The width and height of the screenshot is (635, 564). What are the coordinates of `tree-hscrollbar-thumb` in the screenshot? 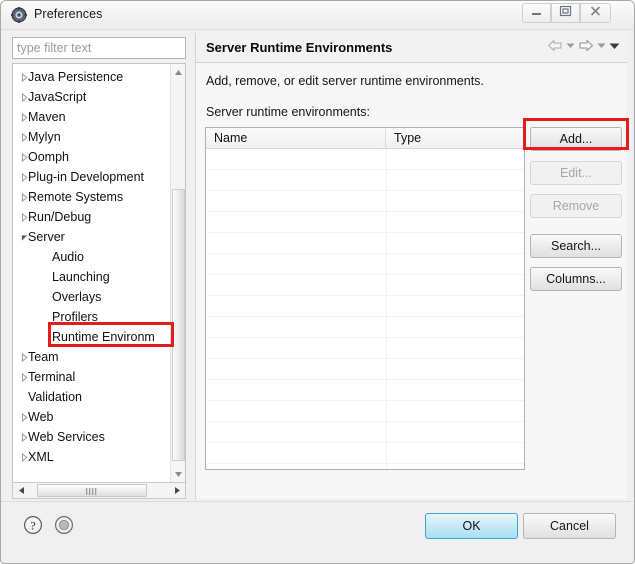 It's located at (92, 490).